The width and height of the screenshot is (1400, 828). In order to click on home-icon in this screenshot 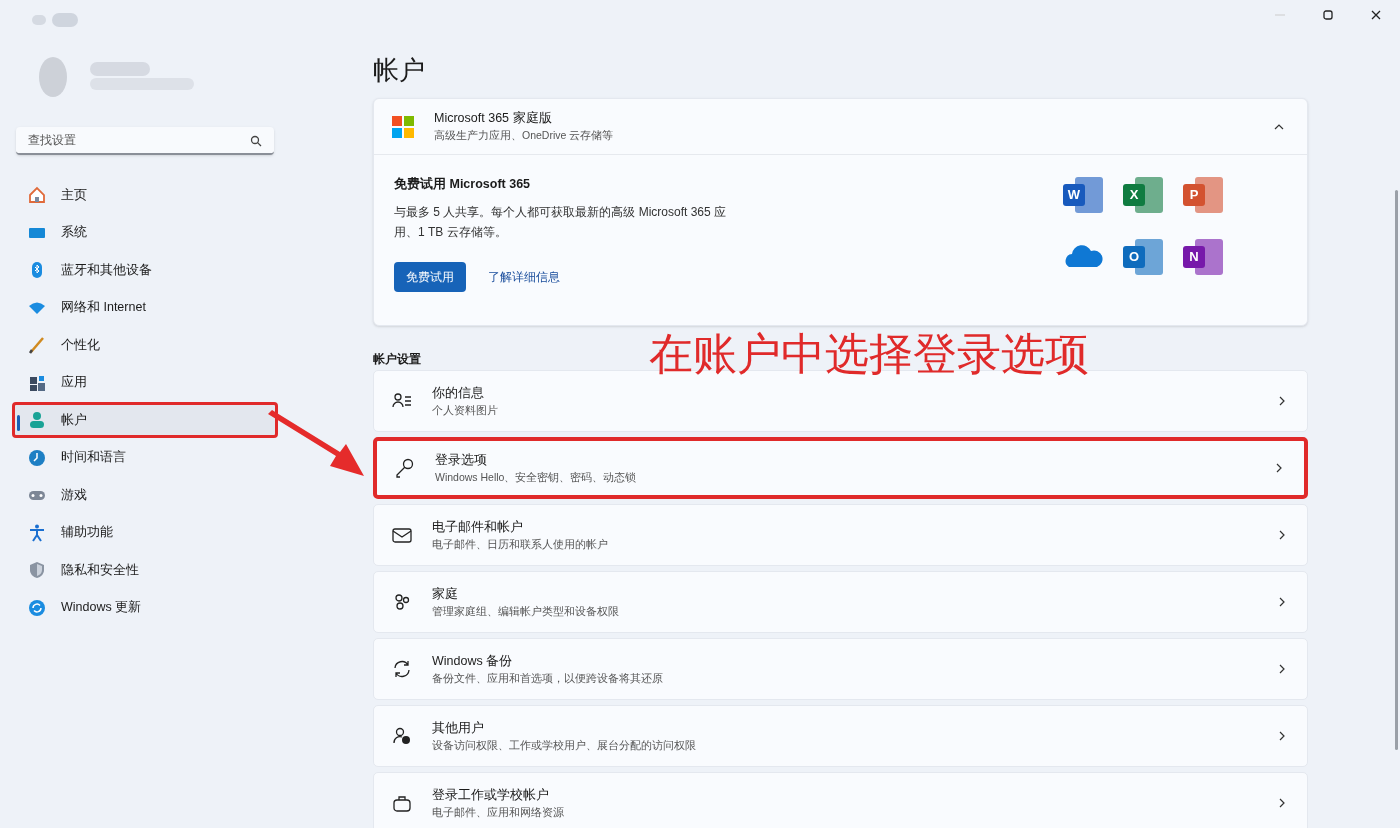, I will do `click(37, 195)`.